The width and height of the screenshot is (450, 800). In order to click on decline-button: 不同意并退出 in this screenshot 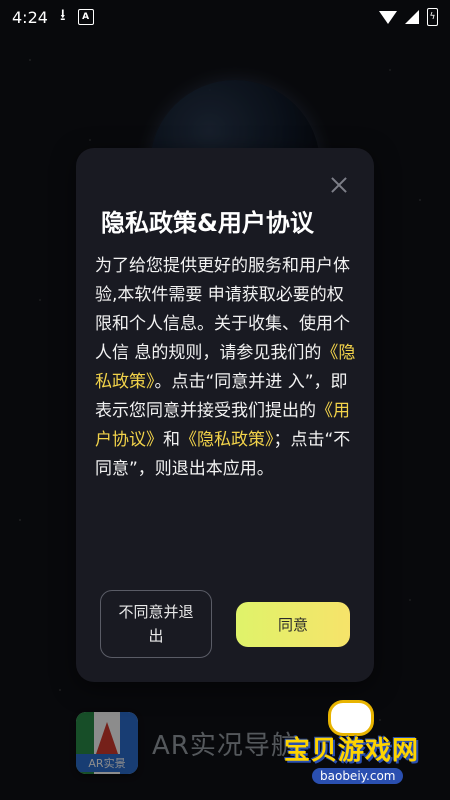, I will do `click(156, 624)`.